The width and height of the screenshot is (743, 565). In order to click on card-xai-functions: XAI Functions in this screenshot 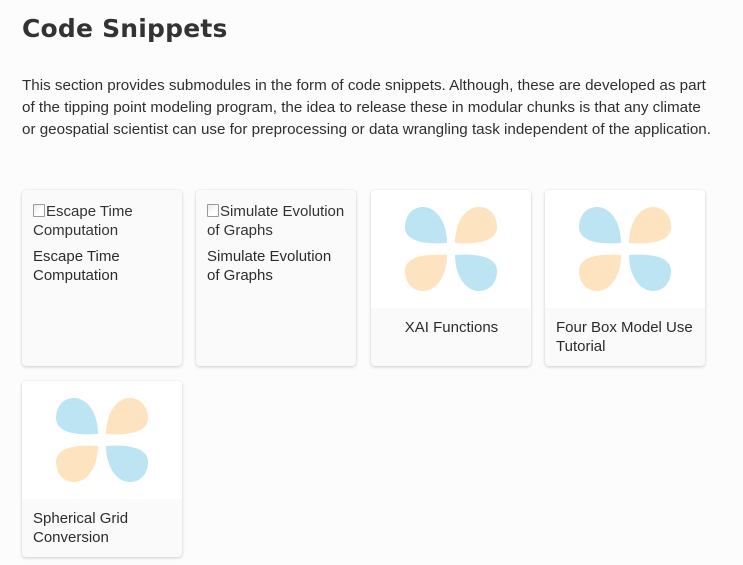, I will do `click(451, 278)`.